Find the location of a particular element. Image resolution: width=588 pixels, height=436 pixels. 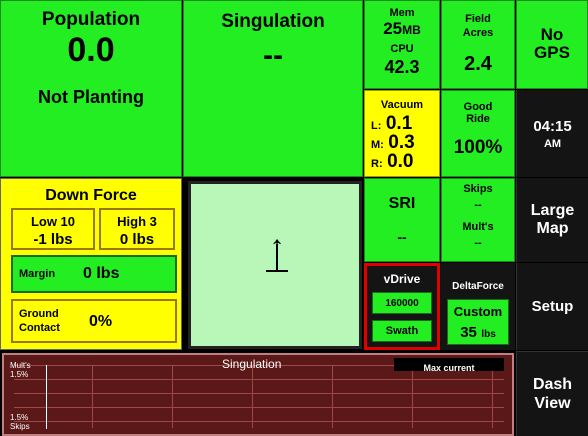

gps-status-tile: No GPS is located at coordinates (552, 44).